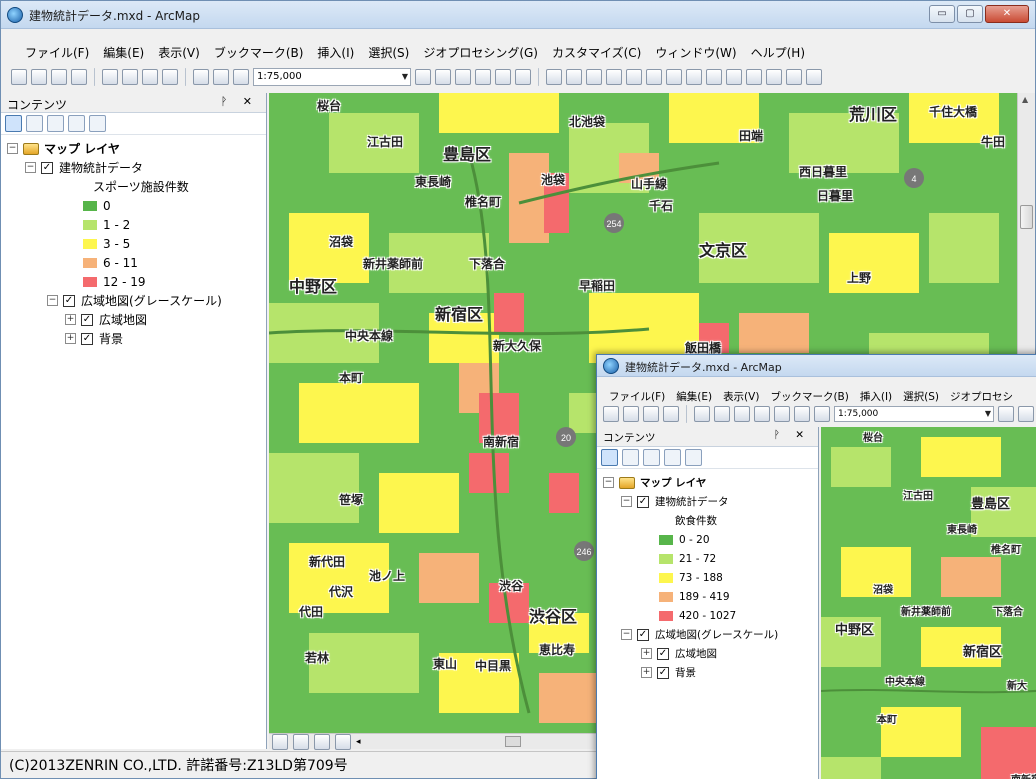 The width and height of the screenshot is (1036, 779). What do you see at coordinates (707, 596) in the screenshot?
I see `legend-item: 189 - 419` at bounding box center [707, 596].